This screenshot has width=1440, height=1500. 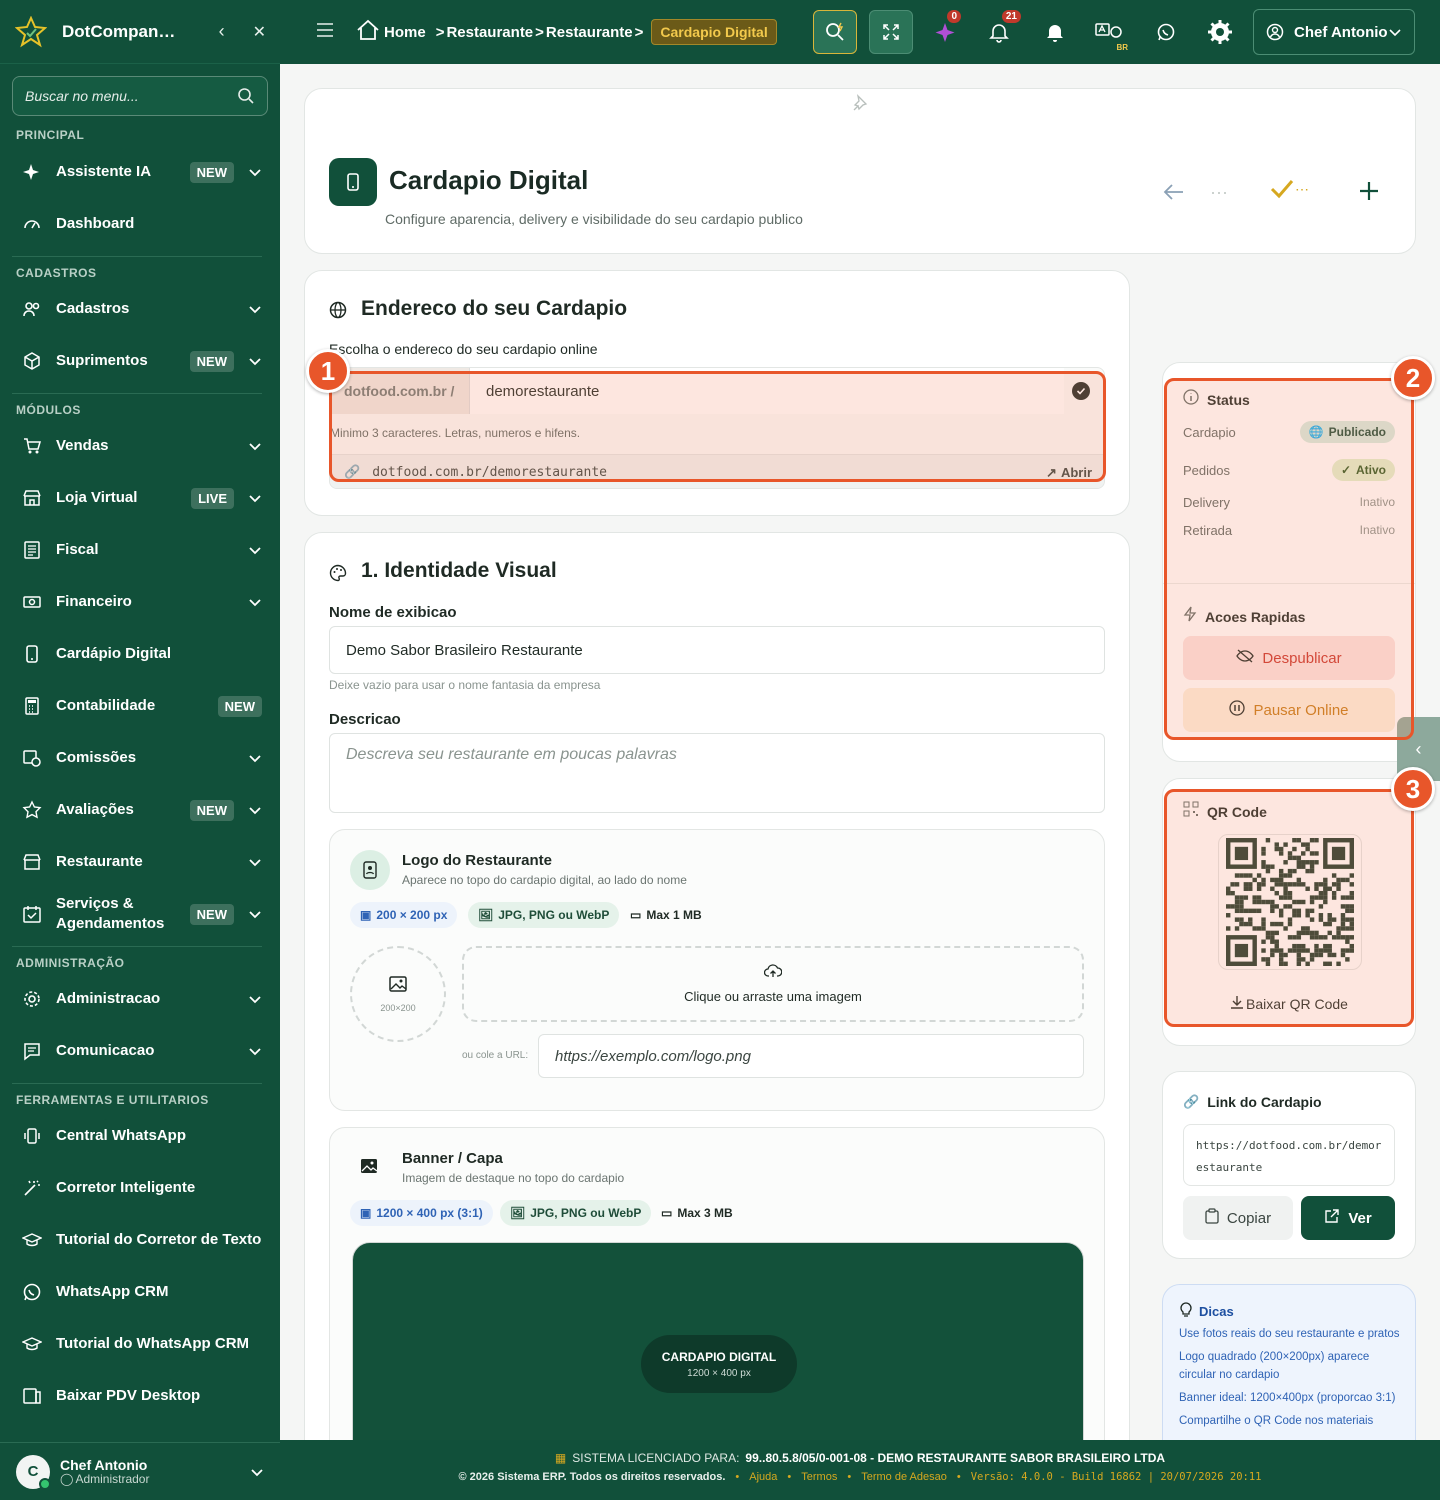 I want to click on footer-link-ajuda: Ajuda, so click(x=763, y=1477).